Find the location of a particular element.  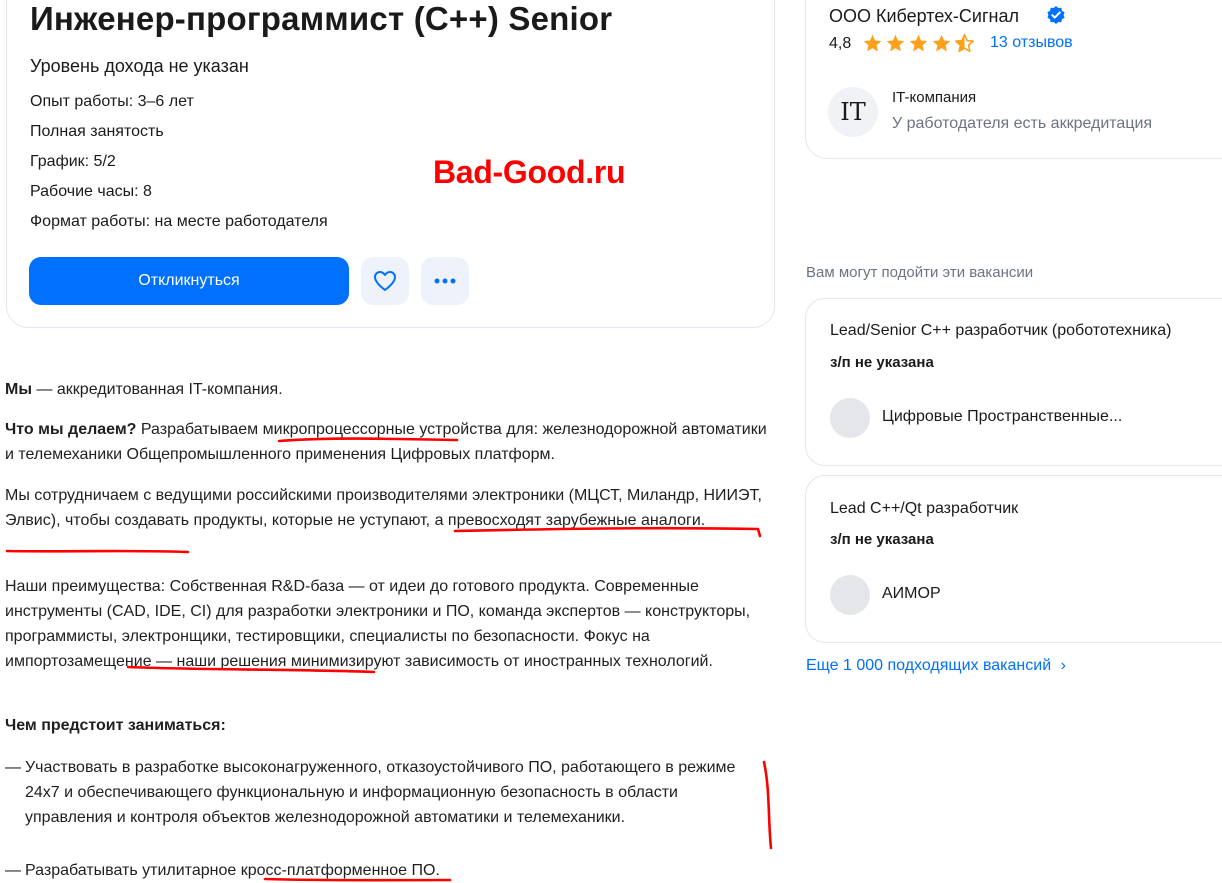

rating-stars is located at coordinates (918, 43).